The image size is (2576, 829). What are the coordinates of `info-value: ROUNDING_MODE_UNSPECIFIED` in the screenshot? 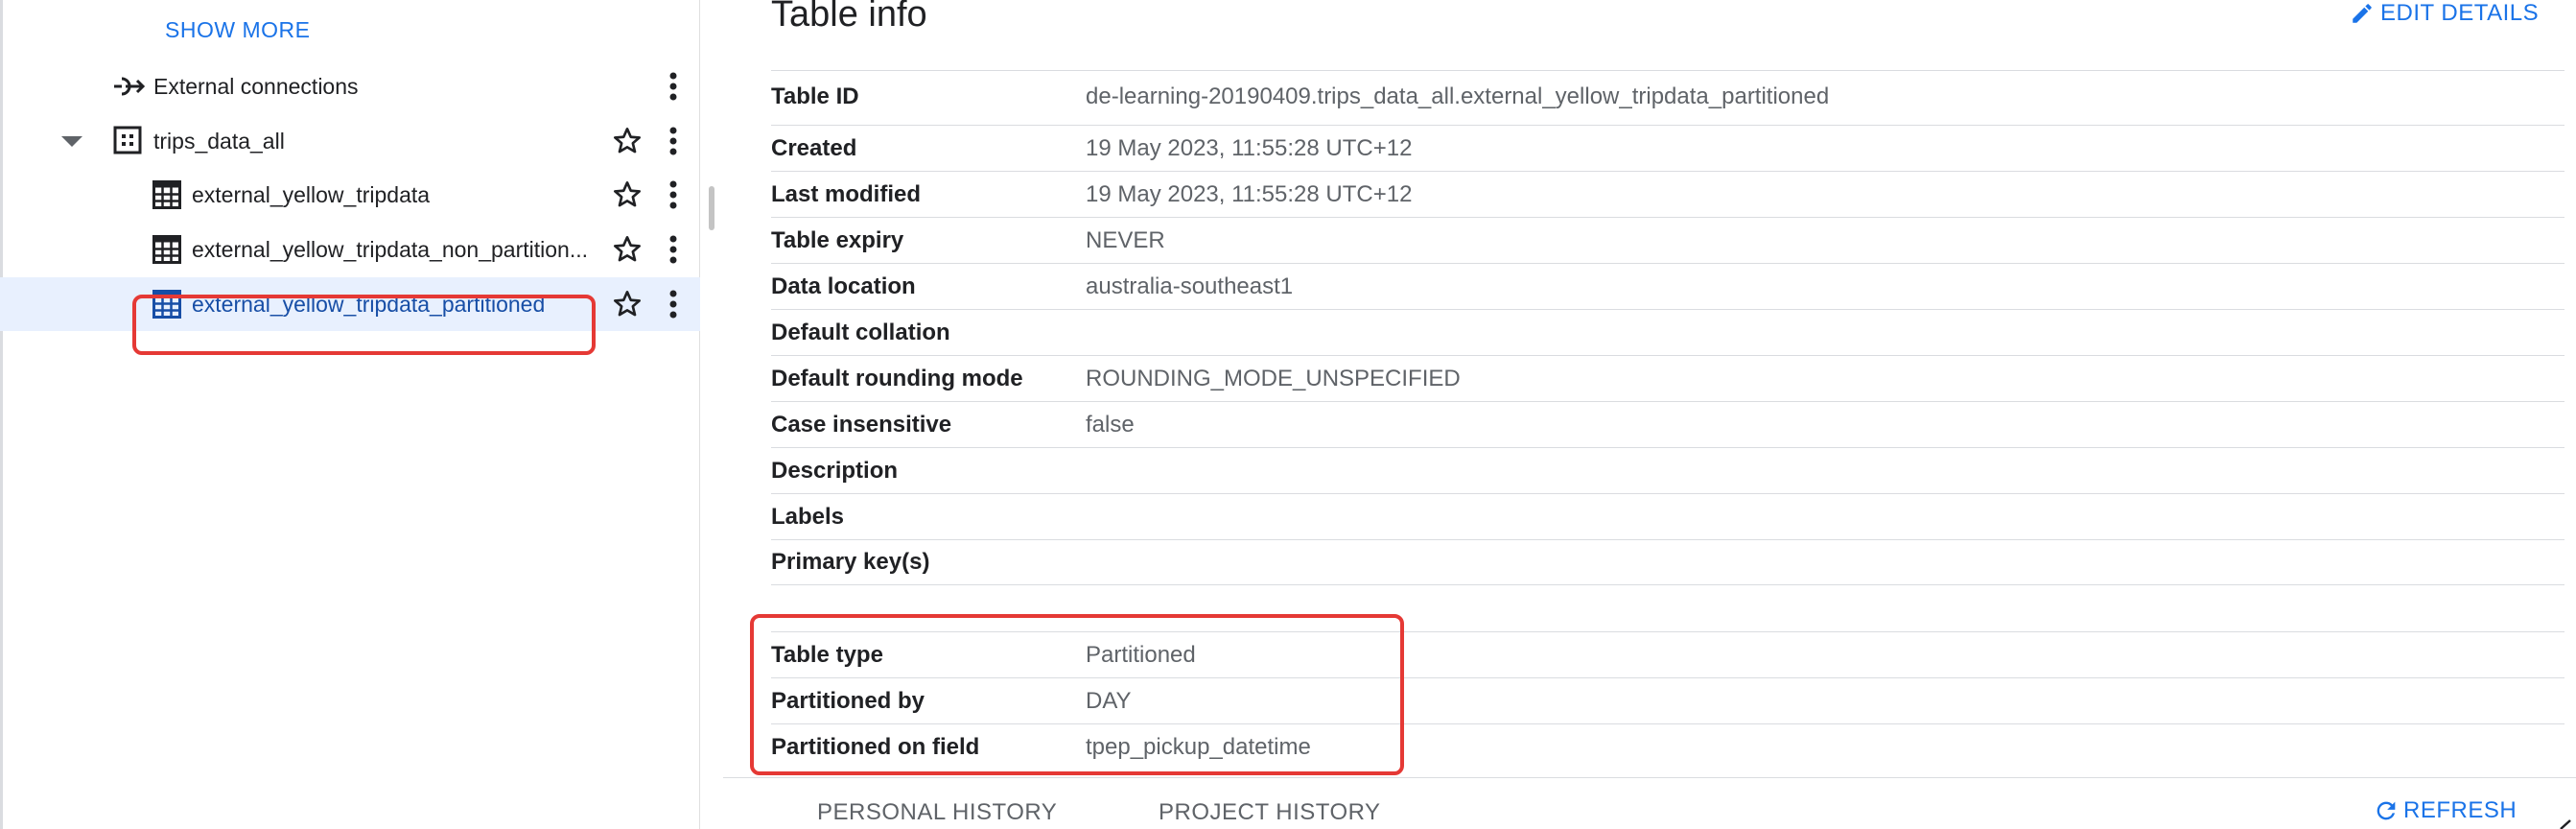 It's located at (1273, 378).